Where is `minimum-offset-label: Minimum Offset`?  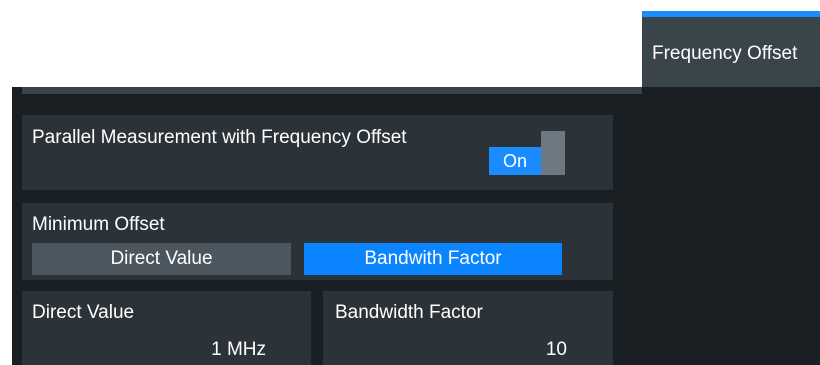
minimum-offset-label: Minimum Offset is located at coordinates (98, 224).